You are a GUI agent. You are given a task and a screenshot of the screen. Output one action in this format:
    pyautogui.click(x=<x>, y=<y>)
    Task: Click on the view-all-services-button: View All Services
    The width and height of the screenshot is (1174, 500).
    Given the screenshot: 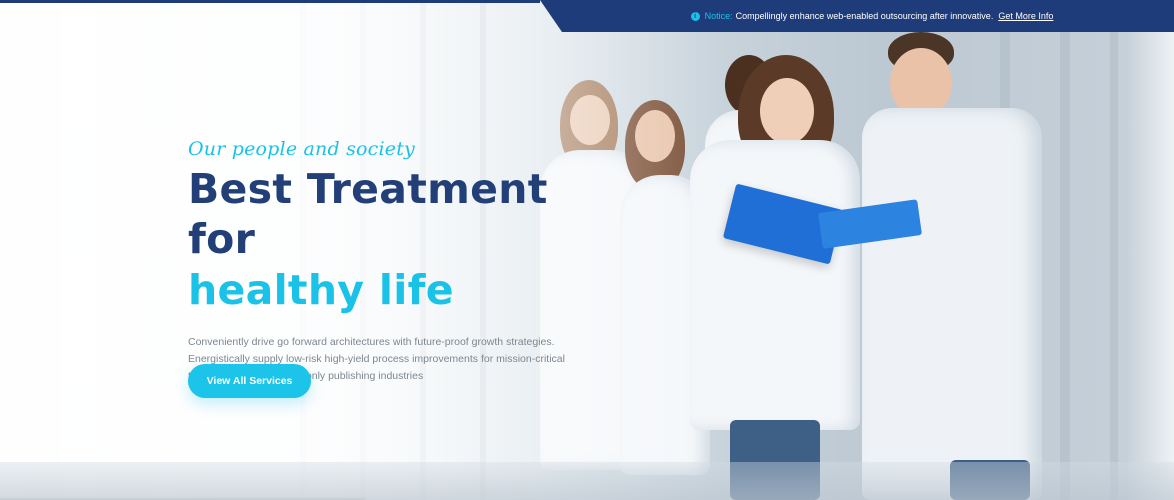 What is the action you would take?
    pyautogui.click(x=249, y=381)
    